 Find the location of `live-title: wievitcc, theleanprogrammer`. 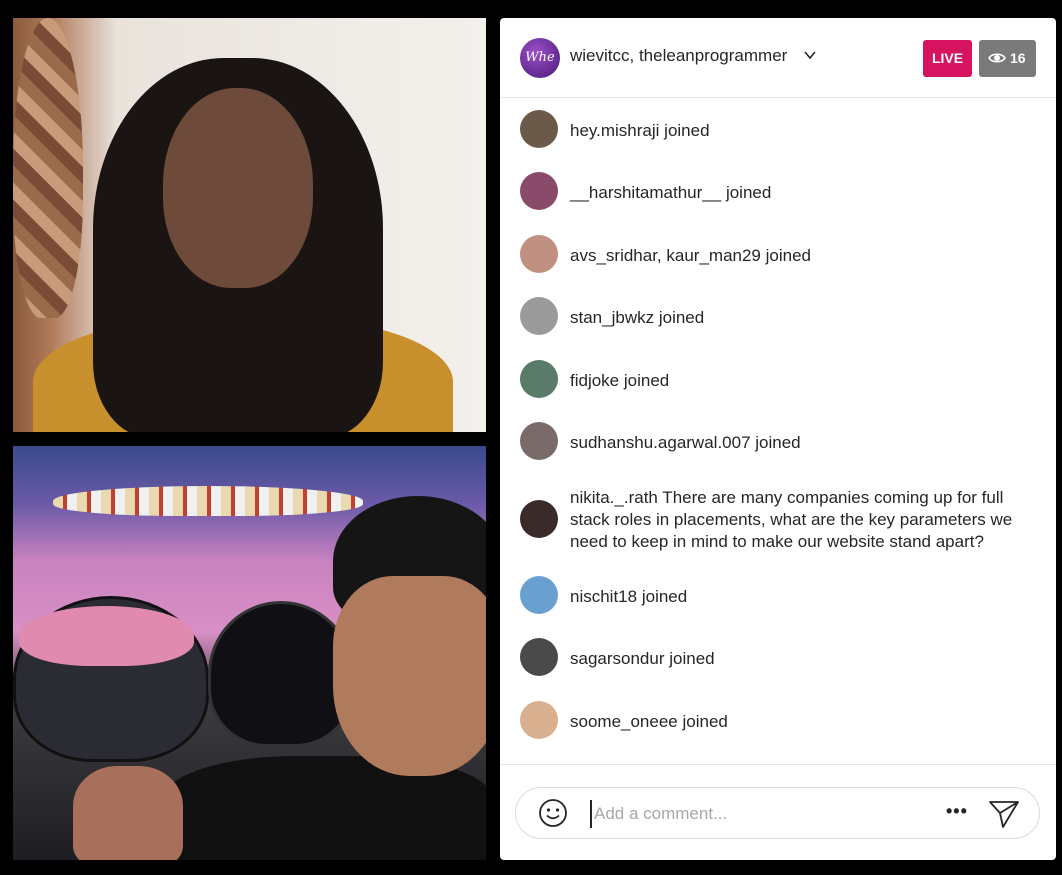

live-title: wievitcc, theleanprogrammer is located at coordinates (678, 56).